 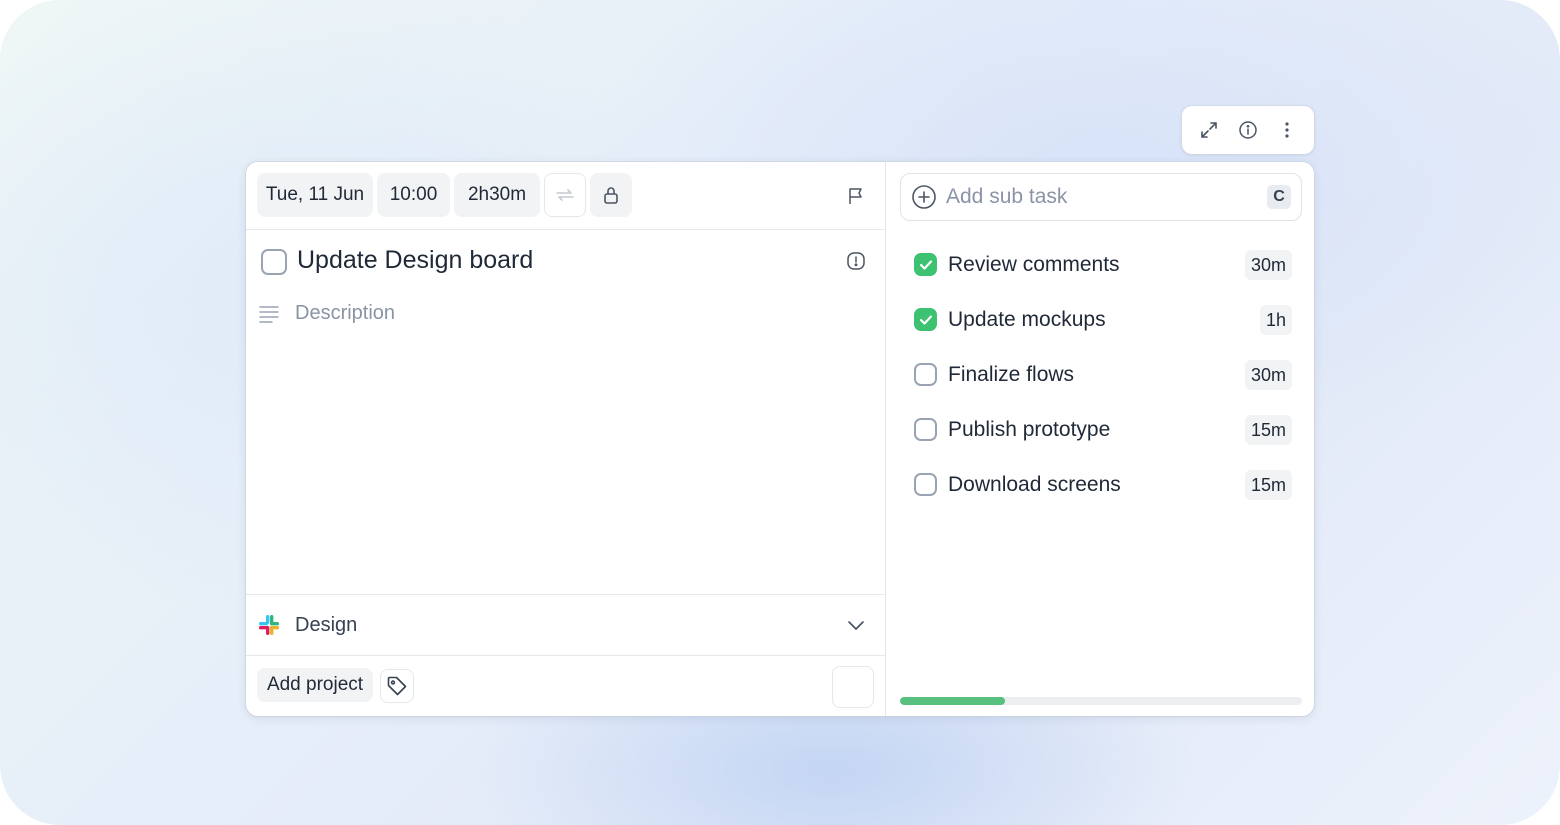 I want to click on task-title: Update Design board, so click(x=415, y=260).